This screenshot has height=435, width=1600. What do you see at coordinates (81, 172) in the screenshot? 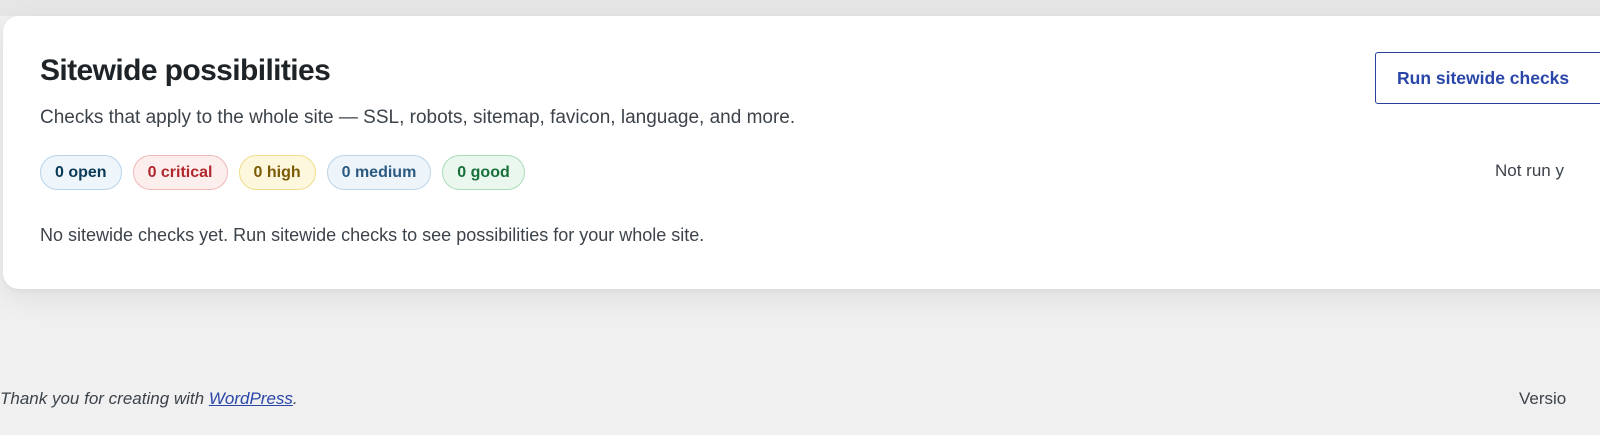
I see `open-count-badge: 0 open` at bounding box center [81, 172].